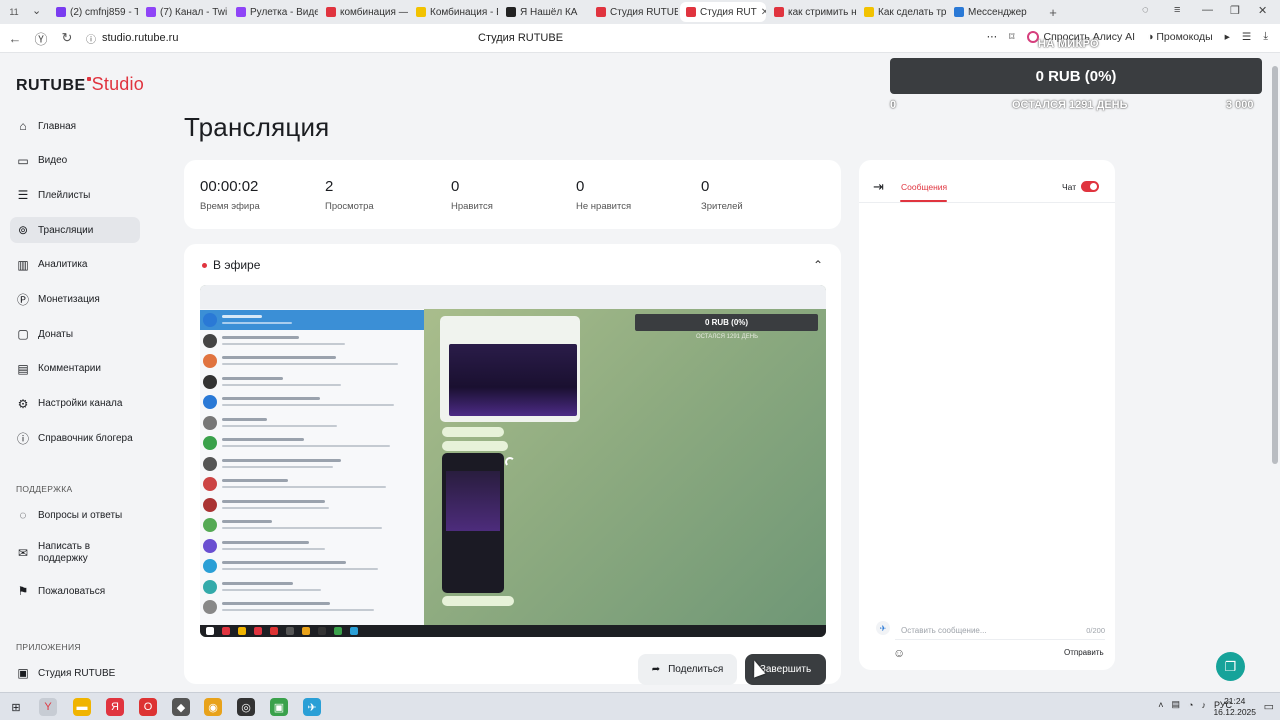  Describe the element at coordinates (1011, 37) in the screenshot. I see `bookmark-icon: ⌑` at that location.